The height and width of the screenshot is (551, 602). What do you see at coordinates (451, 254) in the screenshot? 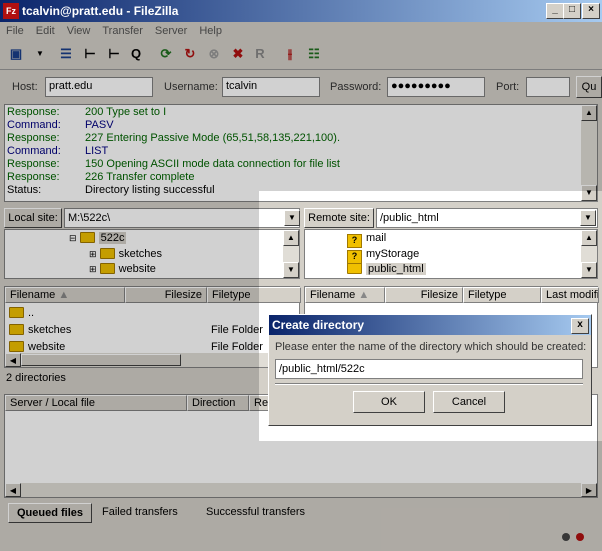
I see `remote-tree: ? mail ? myStorage public_html ▲ ▼` at bounding box center [451, 254].